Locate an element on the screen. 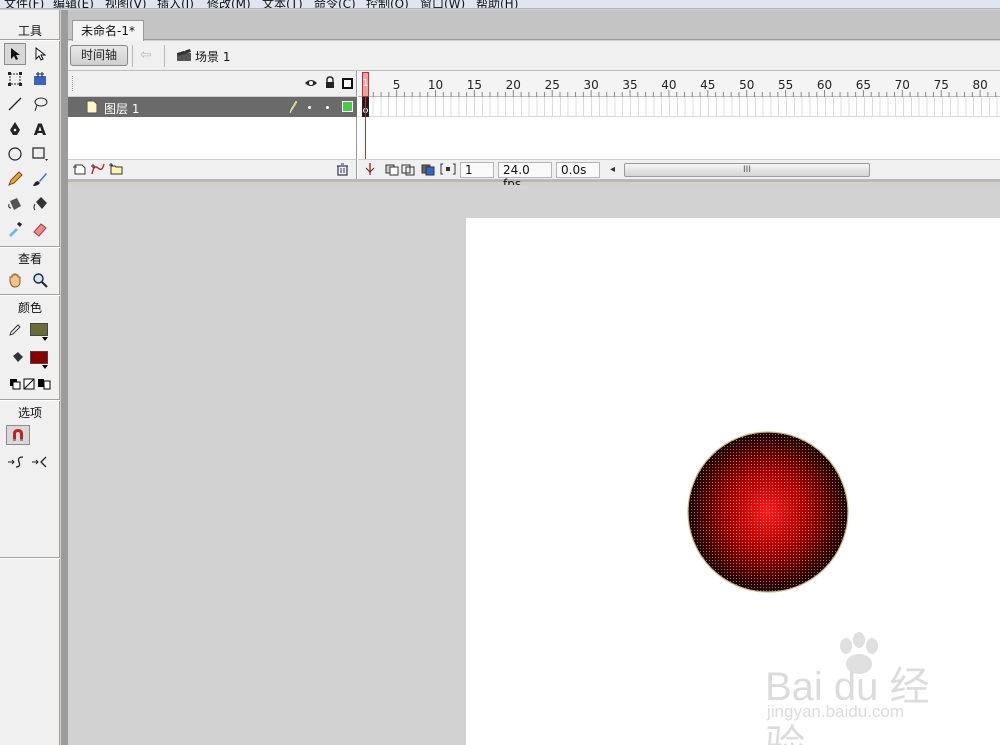 Image resolution: width=1000 pixels, height=745 pixels. elapsed-time-field: 0.0s is located at coordinates (578, 170).